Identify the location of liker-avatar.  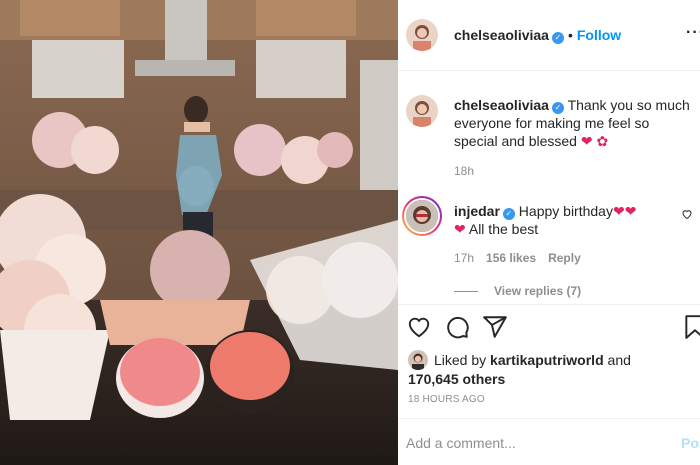
(418, 360).